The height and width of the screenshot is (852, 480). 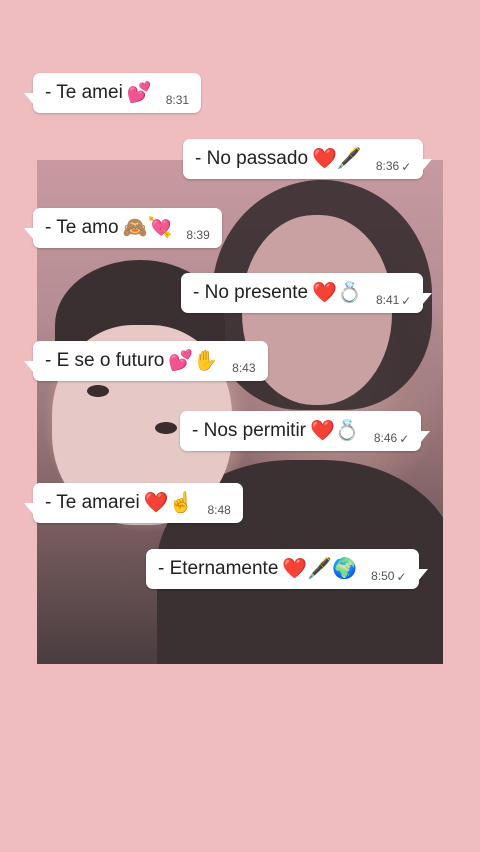 I want to click on message-time: 8:43, so click(x=244, y=368).